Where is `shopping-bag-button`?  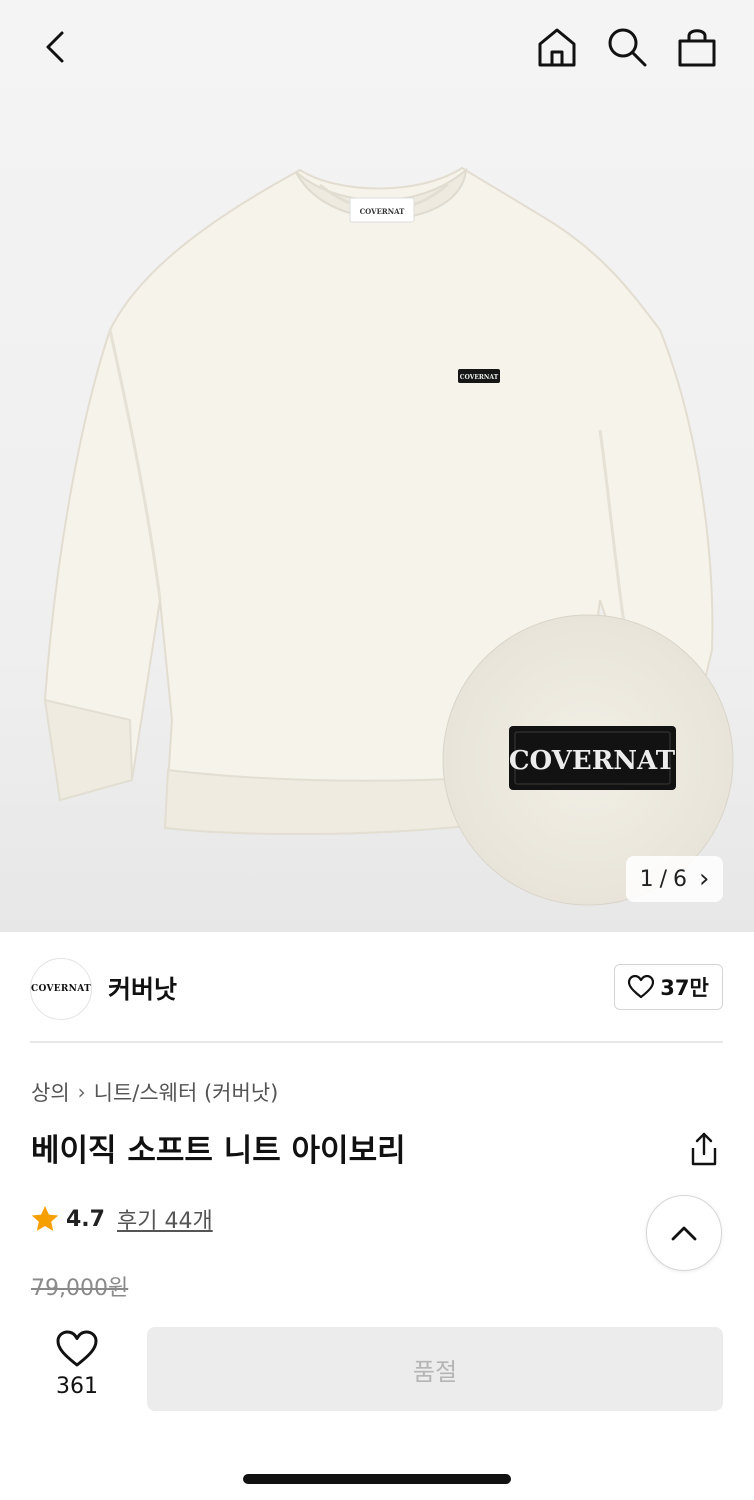 shopping-bag-button is located at coordinates (697, 47).